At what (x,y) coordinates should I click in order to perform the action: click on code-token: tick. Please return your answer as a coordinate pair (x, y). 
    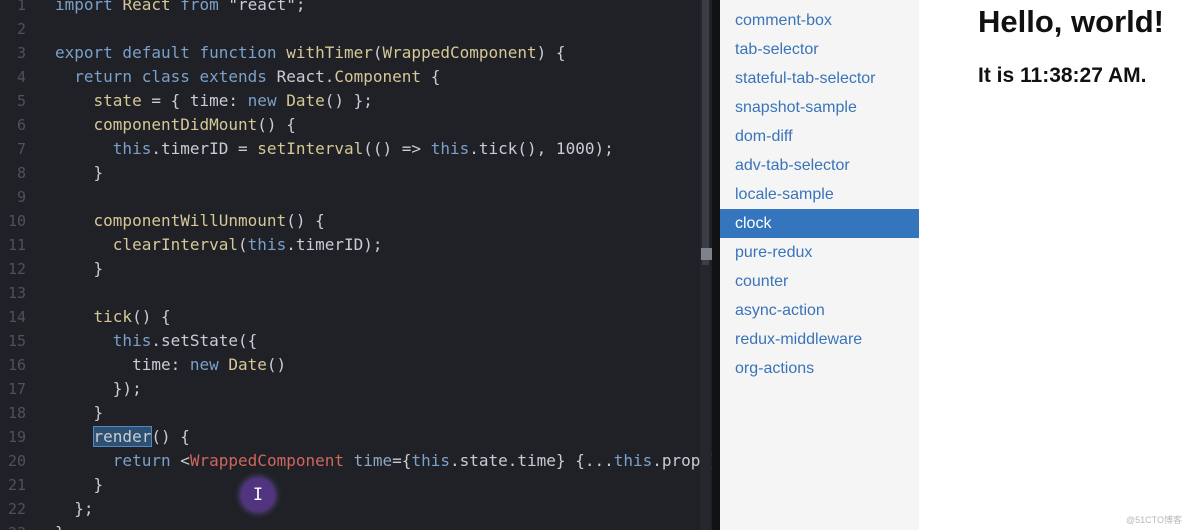
    Looking at the image, I should click on (113, 316).